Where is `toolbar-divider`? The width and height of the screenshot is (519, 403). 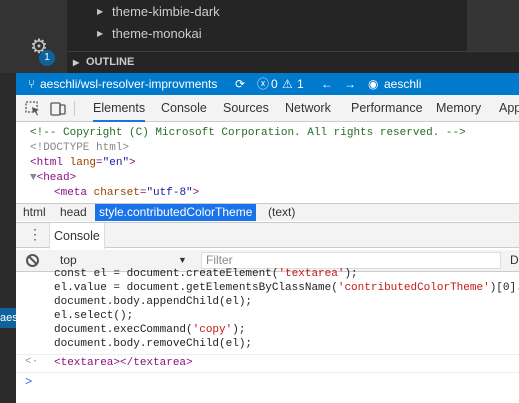 toolbar-divider is located at coordinates (74, 108).